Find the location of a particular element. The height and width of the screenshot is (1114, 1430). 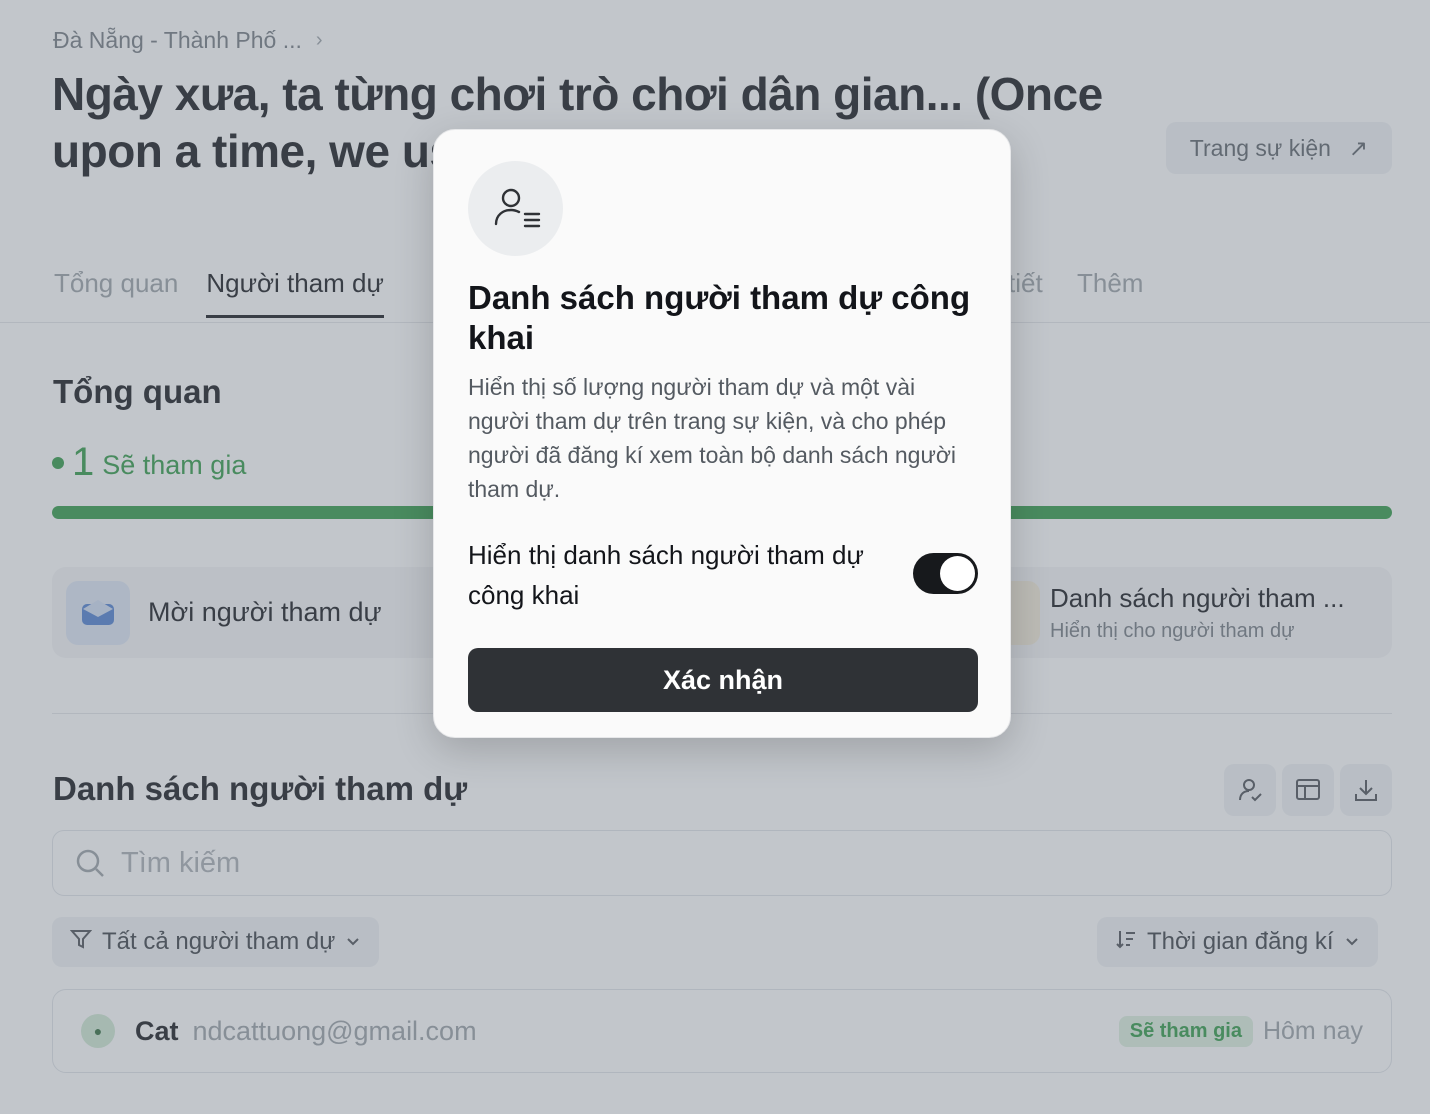

users-list-icon is located at coordinates (515, 208).